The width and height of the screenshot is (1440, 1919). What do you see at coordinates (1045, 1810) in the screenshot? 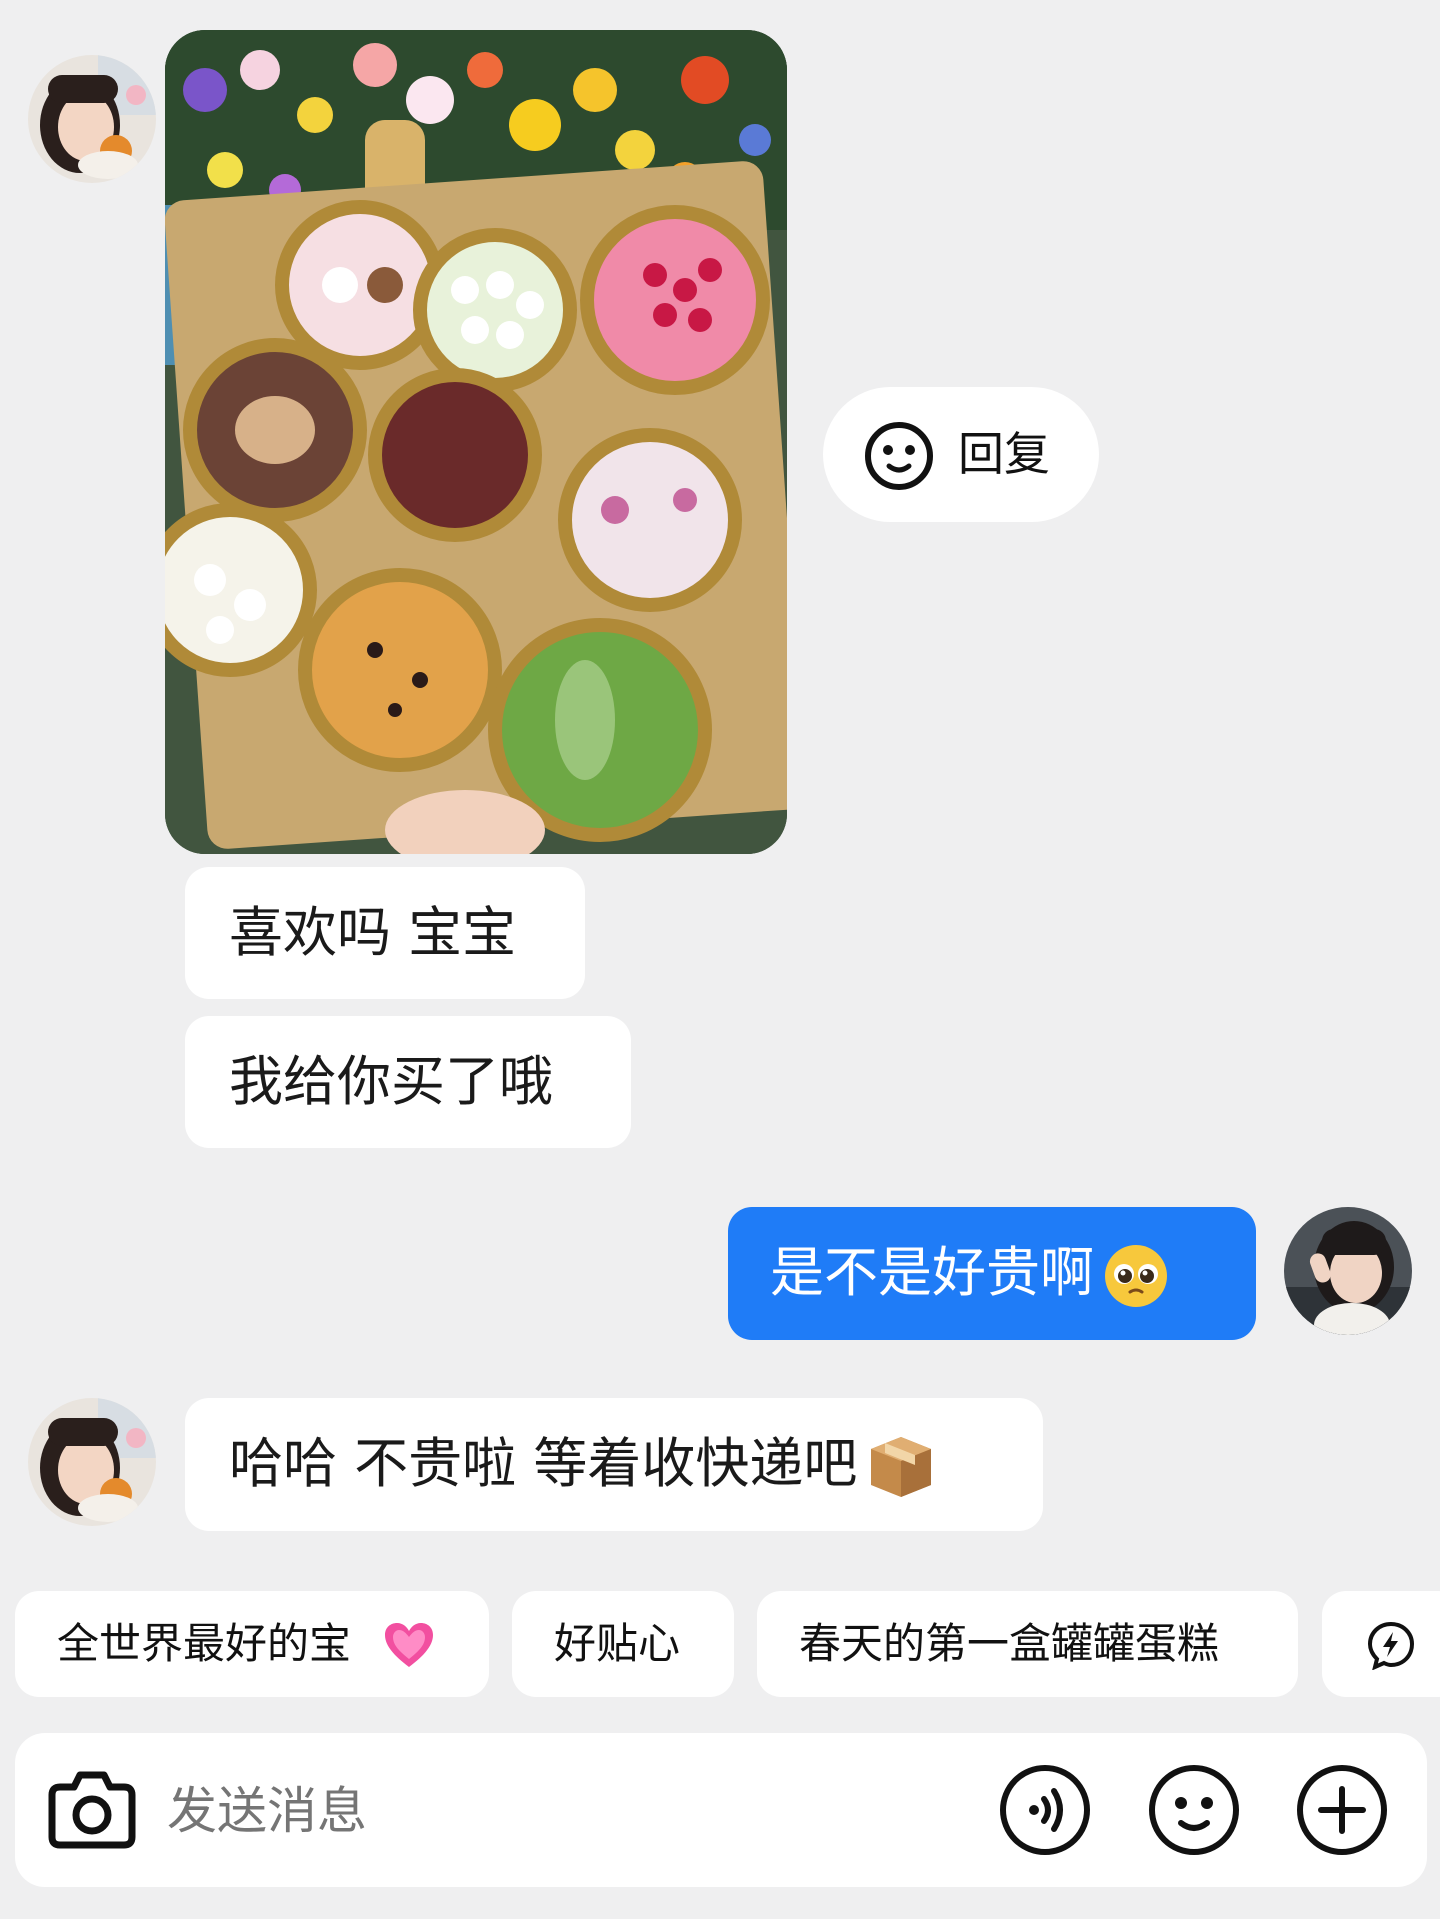
I see `voice-icon` at bounding box center [1045, 1810].